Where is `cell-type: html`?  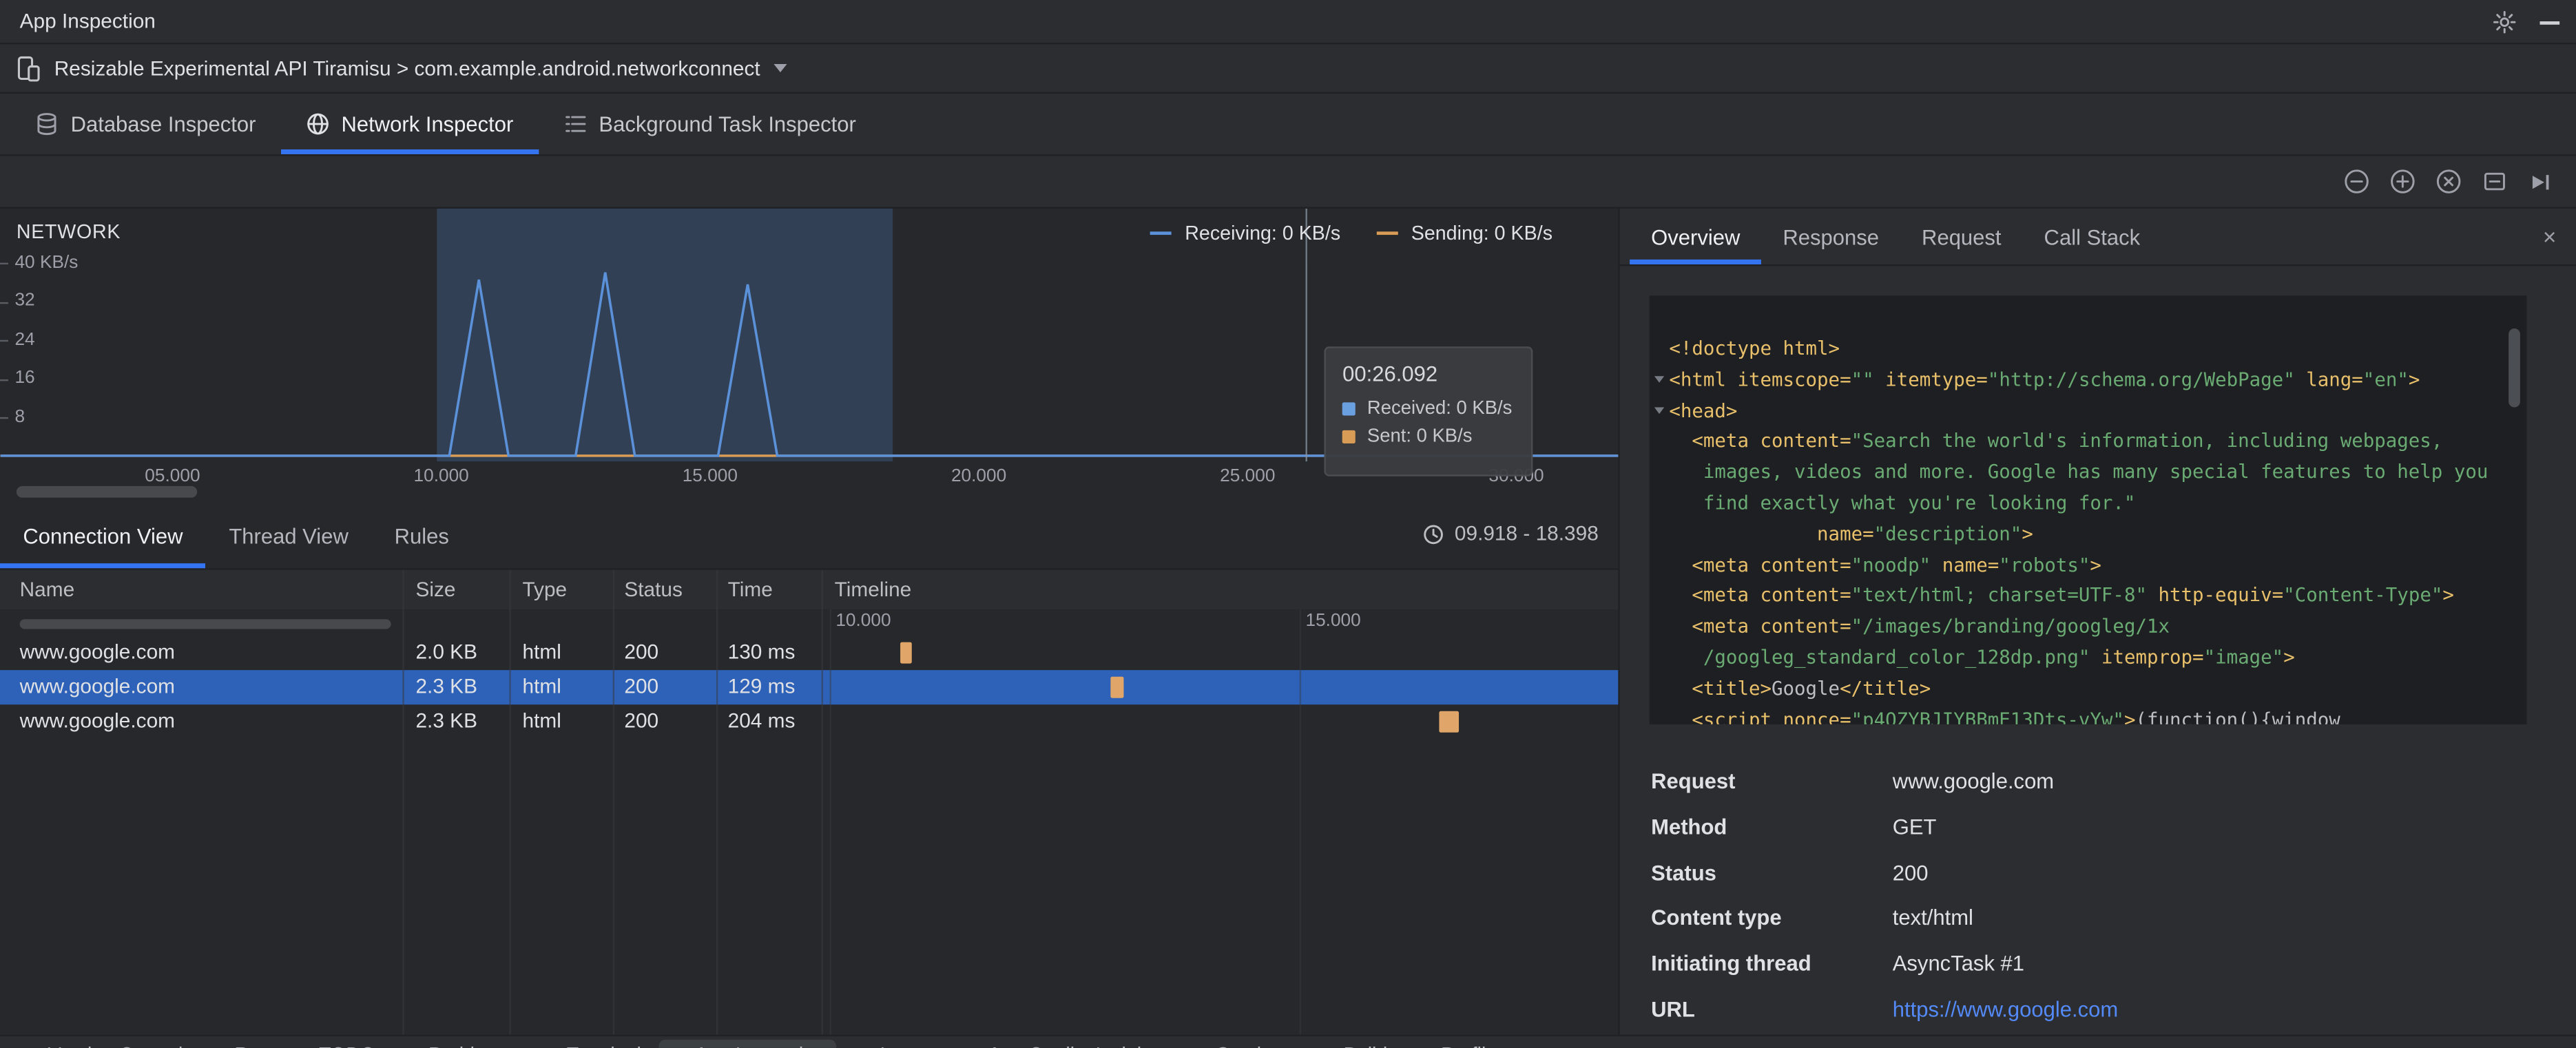
cell-type: html is located at coordinates (541, 721).